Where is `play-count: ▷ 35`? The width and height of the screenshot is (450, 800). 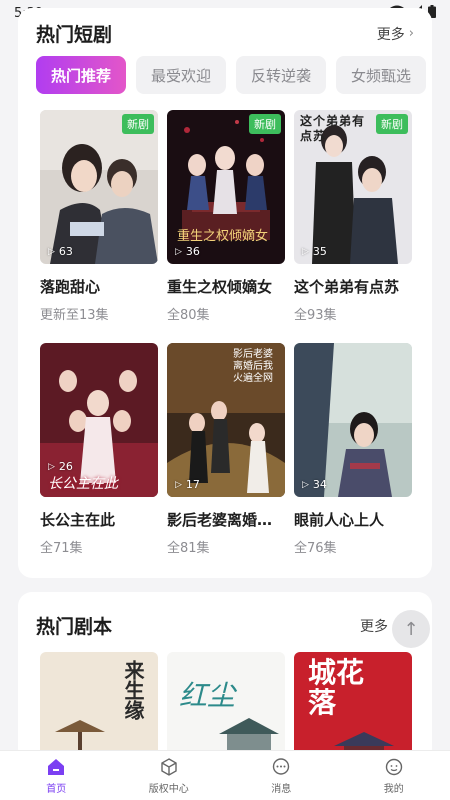
play-count: ▷ 35 is located at coordinates (314, 251).